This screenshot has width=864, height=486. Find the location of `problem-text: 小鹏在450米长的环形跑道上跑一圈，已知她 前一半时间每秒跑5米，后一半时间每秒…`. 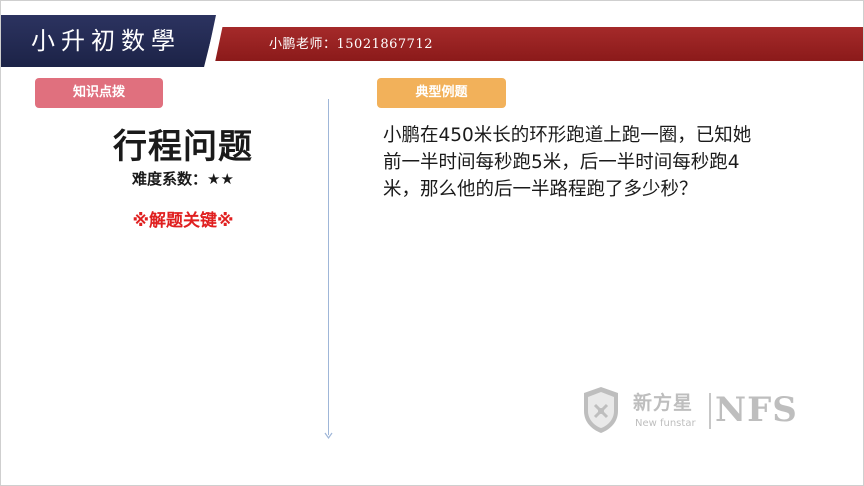

problem-text: 小鹏在450米长的环形跑道上跑一圈，已知她 前一半时间每秒跑5米，后一半时间每秒… is located at coordinates (603, 162).